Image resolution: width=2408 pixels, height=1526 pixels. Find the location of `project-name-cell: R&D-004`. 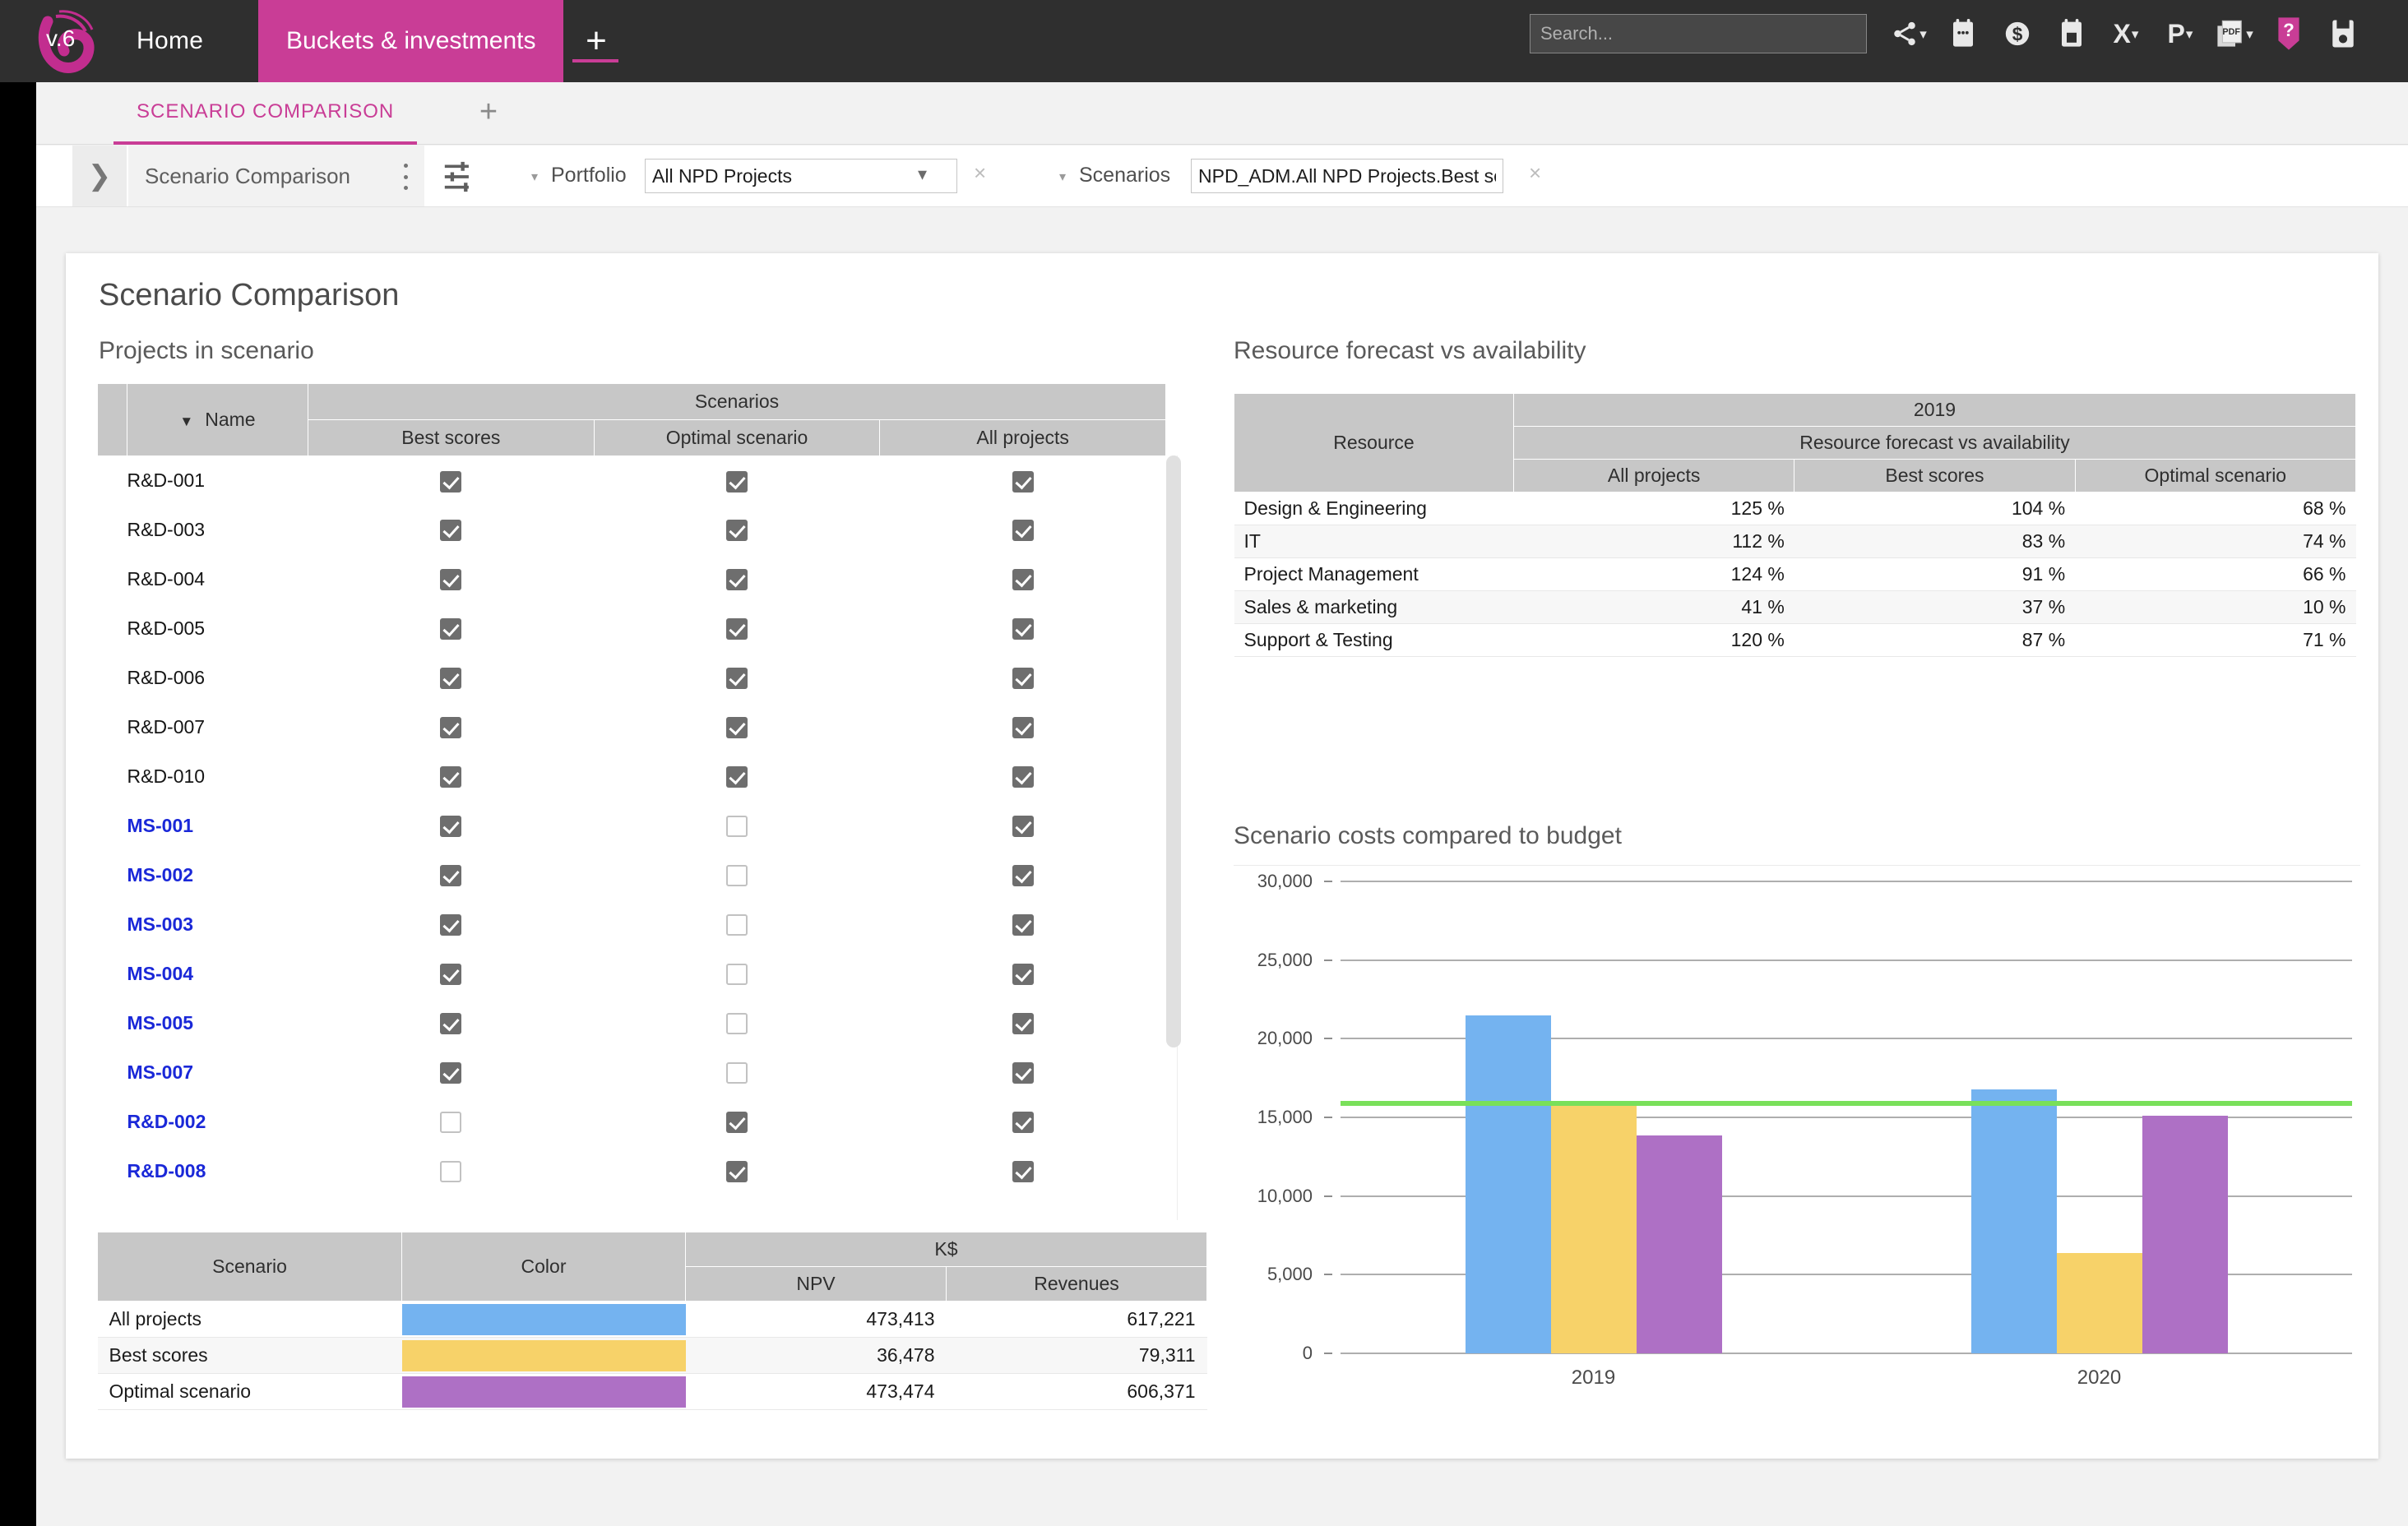

project-name-cell: R&D-004 is located at coordinates (217, 579).